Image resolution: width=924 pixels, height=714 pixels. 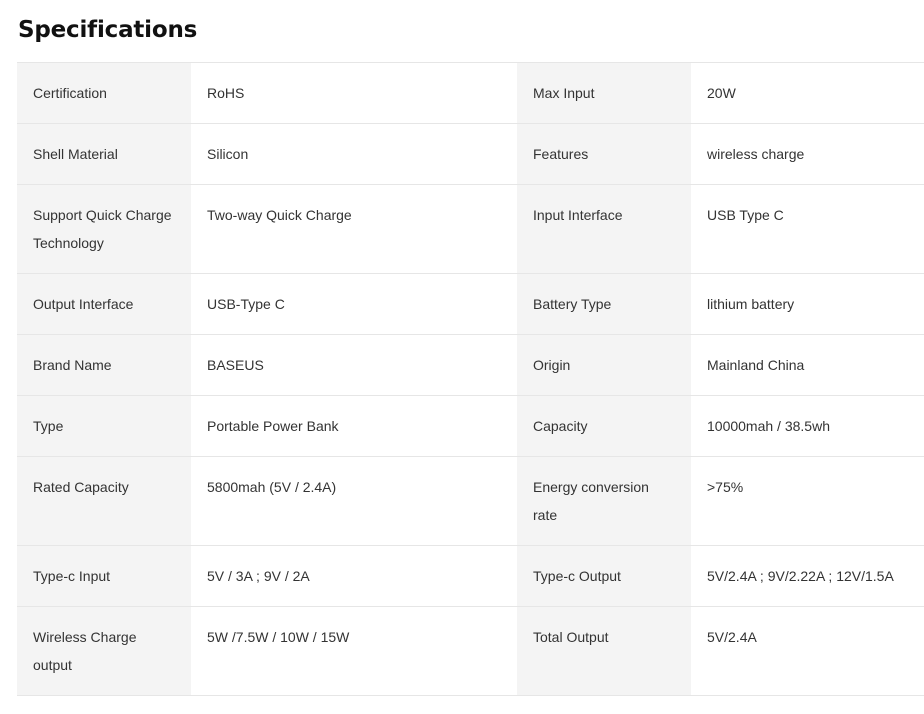 I want to click on table-row: Certification RoHS Max Input 20W, so click(x=470, y=93).